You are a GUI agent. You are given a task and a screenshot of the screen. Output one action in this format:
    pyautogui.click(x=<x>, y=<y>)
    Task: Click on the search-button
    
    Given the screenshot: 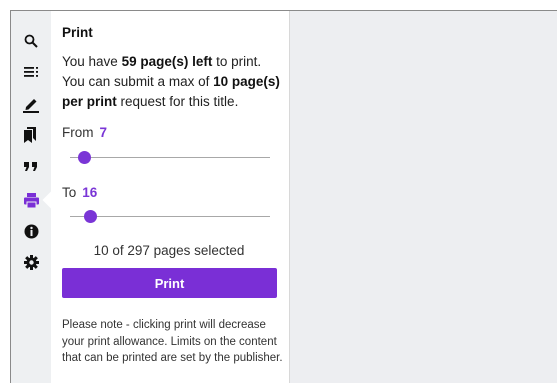 What is the action you would take?
    pyautogui.click(x=31, y=41)
    